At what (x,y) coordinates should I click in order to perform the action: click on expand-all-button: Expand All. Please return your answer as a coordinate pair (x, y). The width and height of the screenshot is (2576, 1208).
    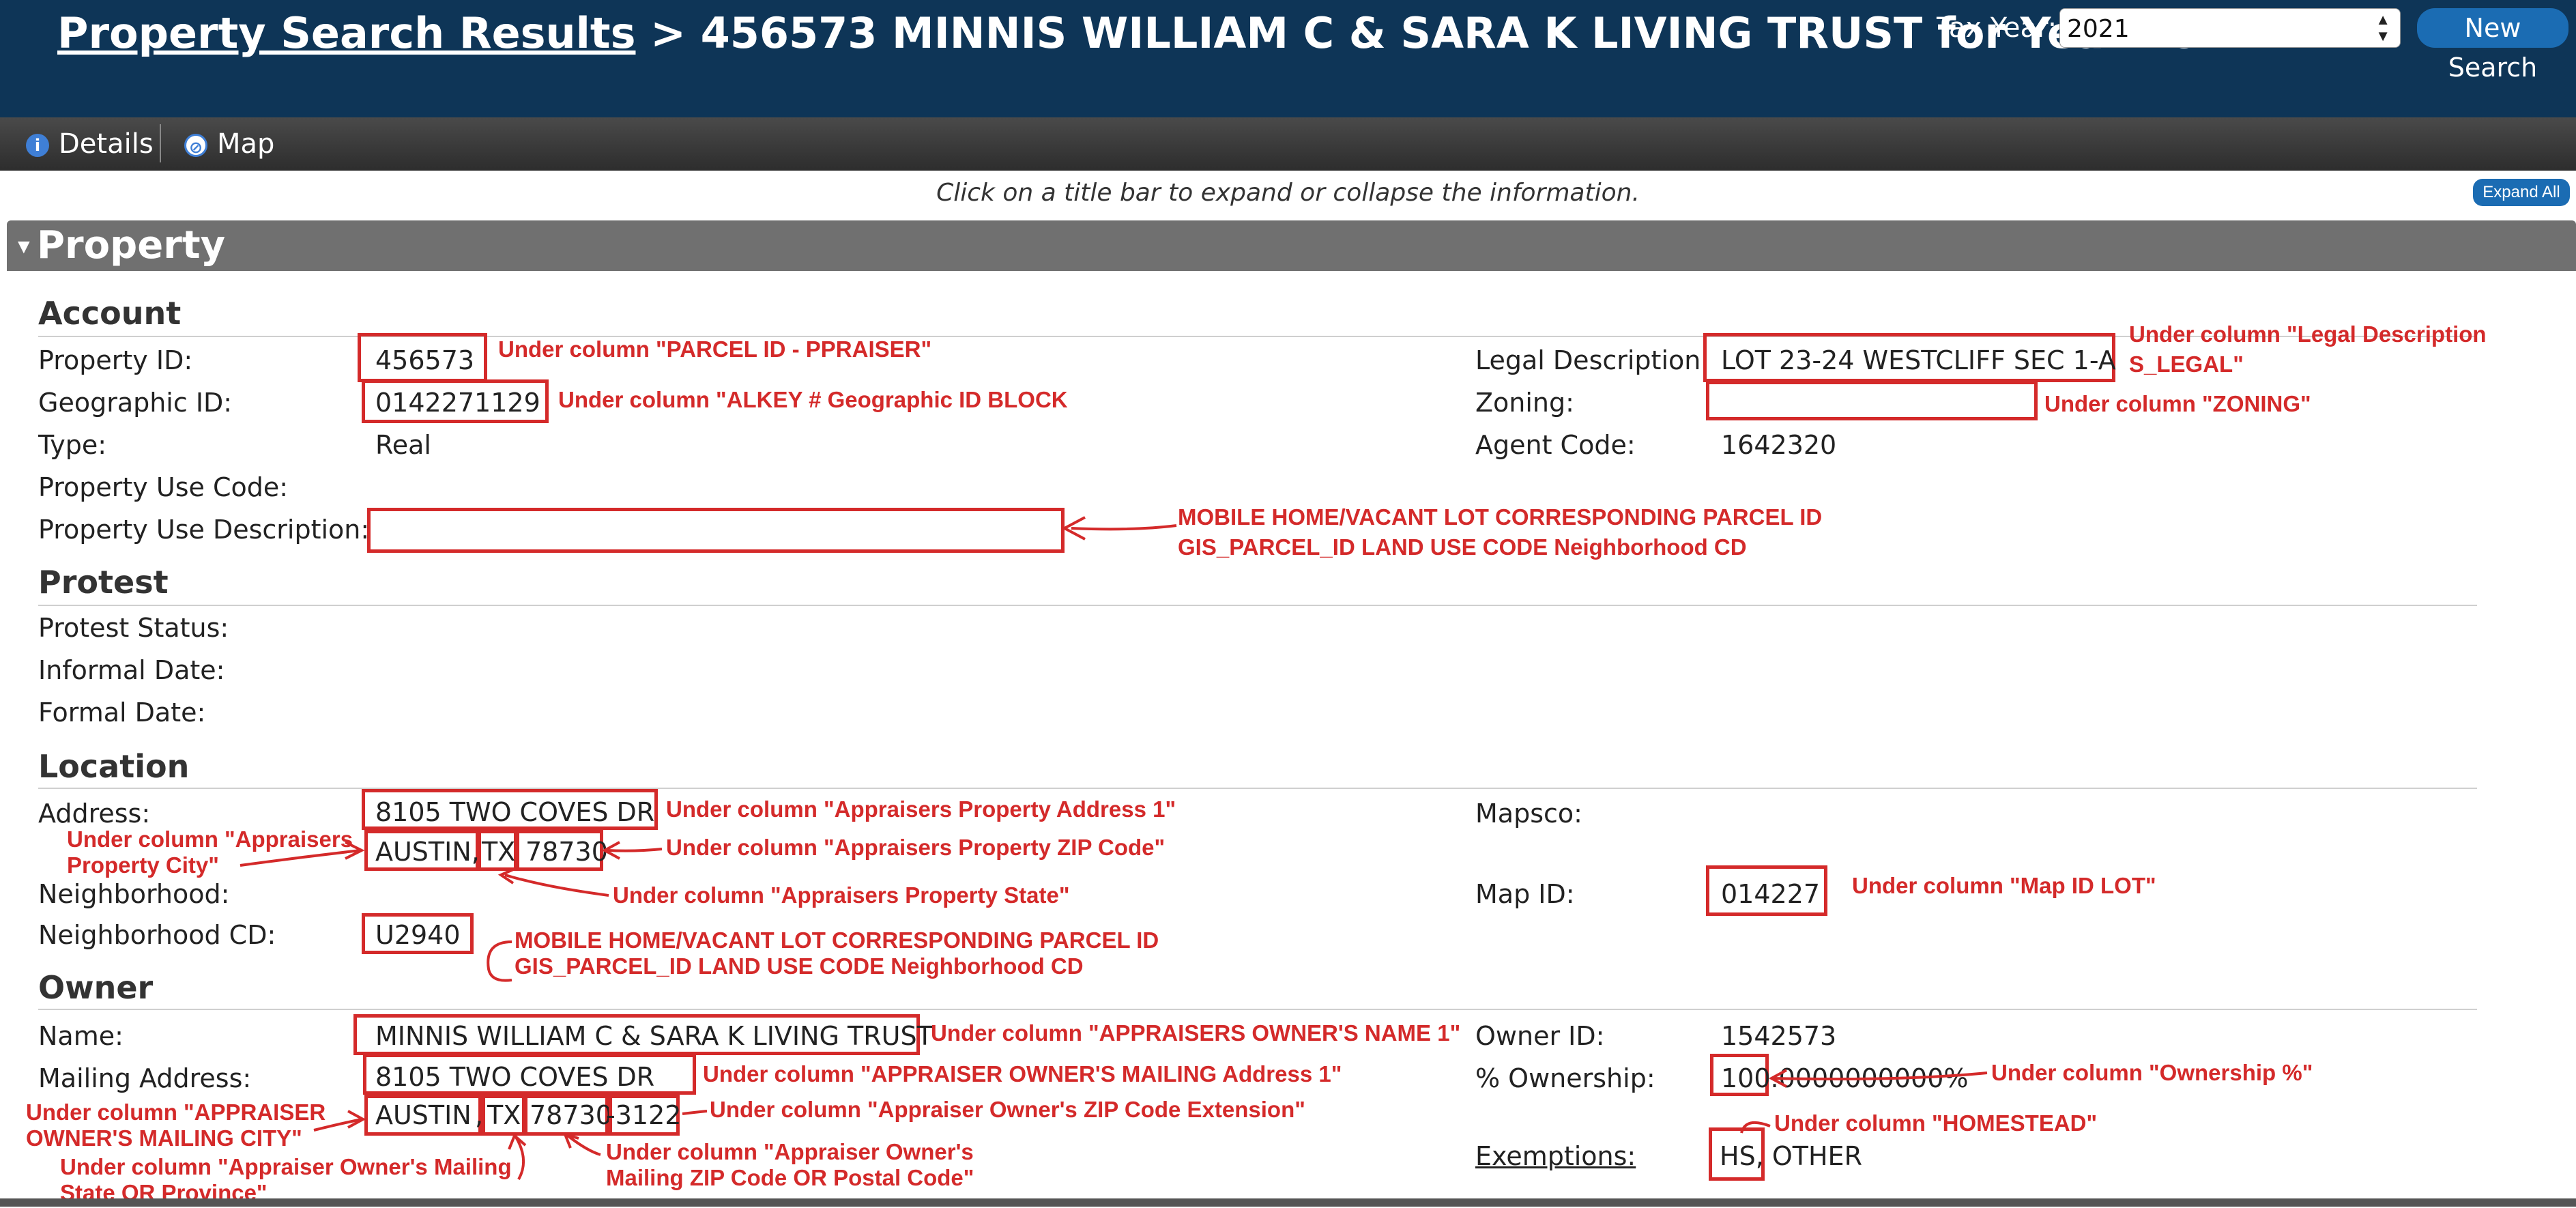
    Looking at the image, I should click on (2521, 192).